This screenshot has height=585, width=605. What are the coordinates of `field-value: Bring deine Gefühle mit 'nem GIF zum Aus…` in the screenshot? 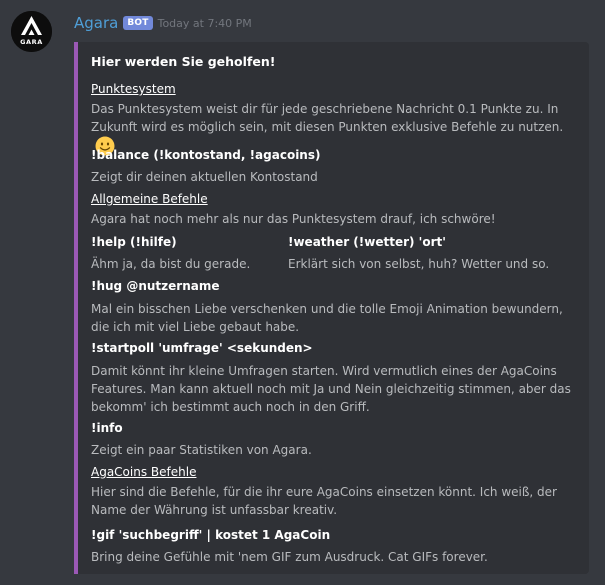 It's located at (289, 557).